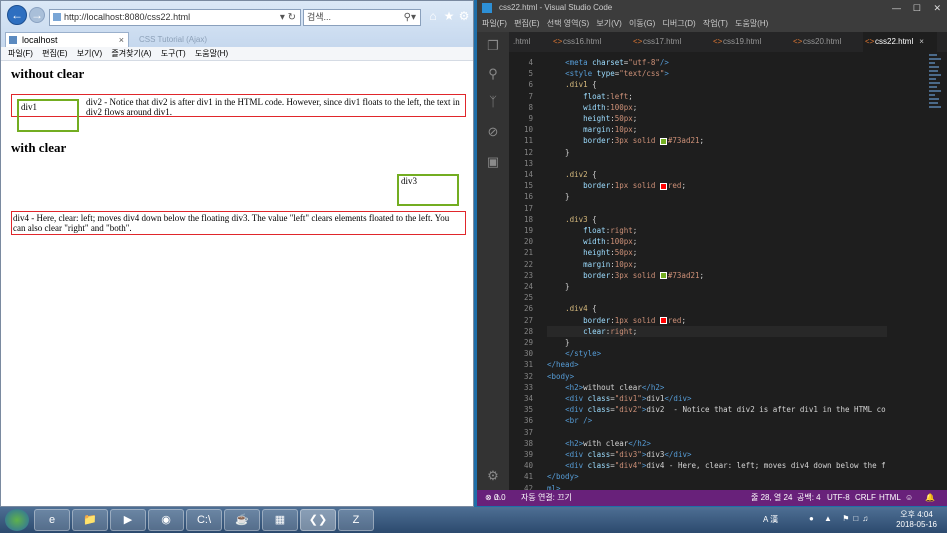  Describe the element at coordinates (917, 8) in the screenshot. I see `maximize-icon: ☐` at that location.